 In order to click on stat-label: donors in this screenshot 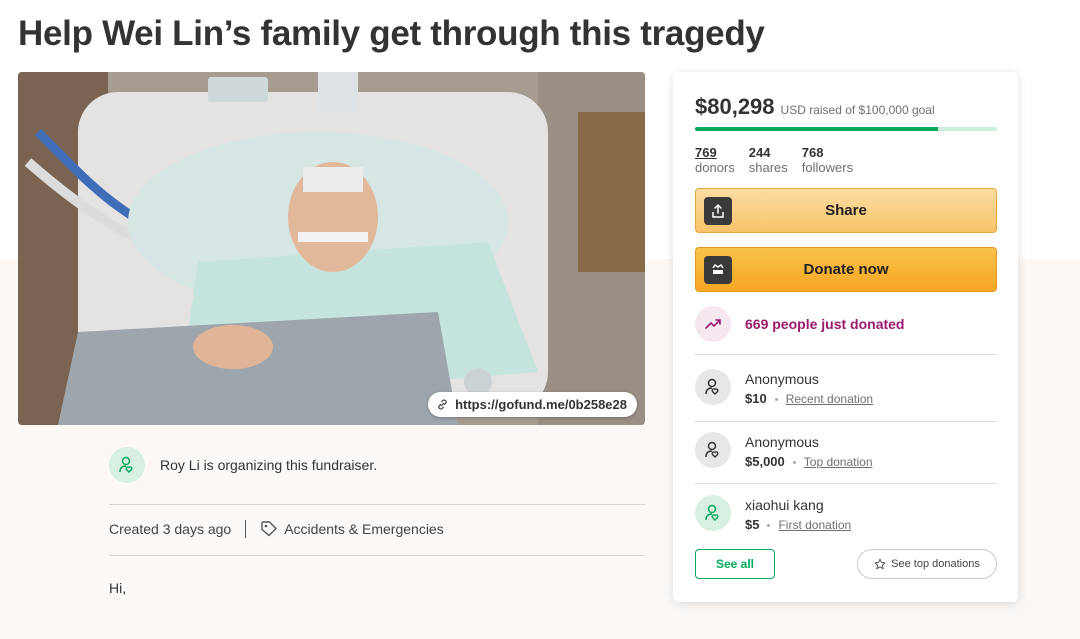, I will do `click(715, 167)`.